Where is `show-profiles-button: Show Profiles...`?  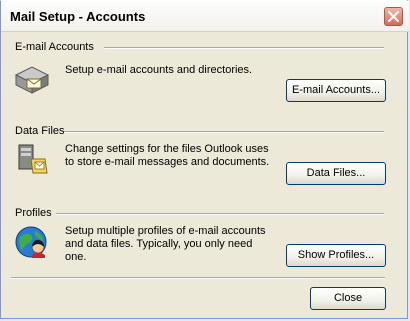 show-profiles-button: Show Profiles... is located at coordinates (336, 255).